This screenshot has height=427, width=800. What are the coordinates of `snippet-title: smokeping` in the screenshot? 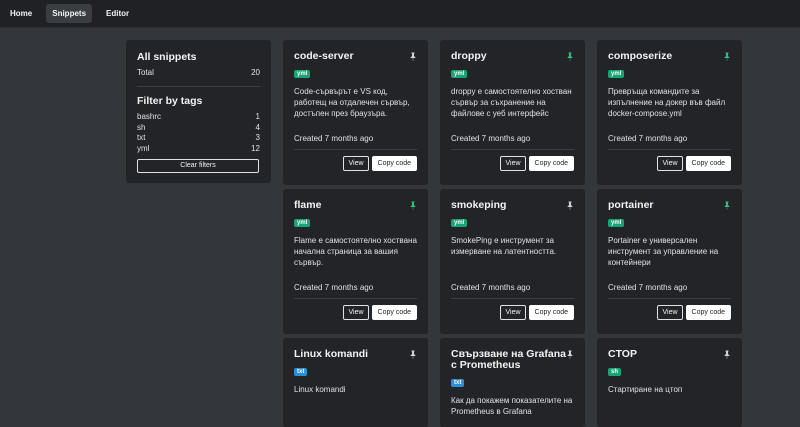 It's located at (479, 205).